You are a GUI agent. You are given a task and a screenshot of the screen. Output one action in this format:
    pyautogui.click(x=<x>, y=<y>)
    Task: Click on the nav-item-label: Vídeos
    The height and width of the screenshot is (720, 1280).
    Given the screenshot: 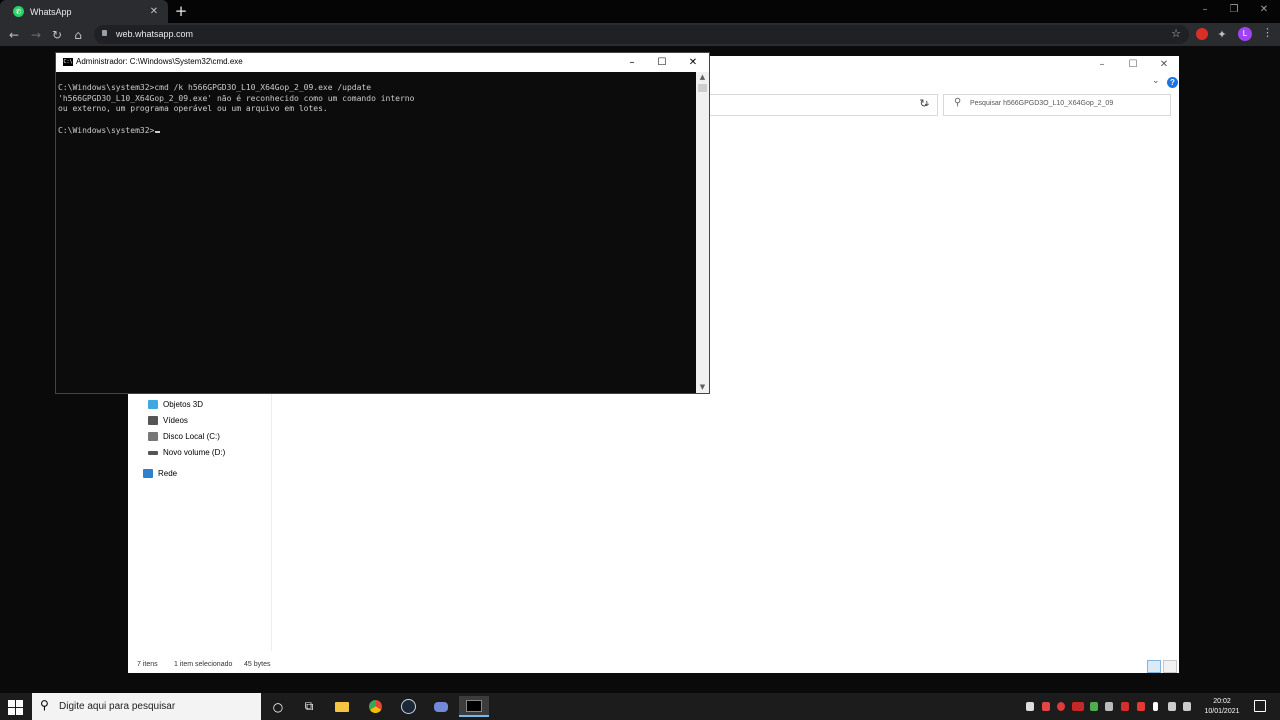 What is the action you would take?
    pyautogui.click(x=175, y=420)
    